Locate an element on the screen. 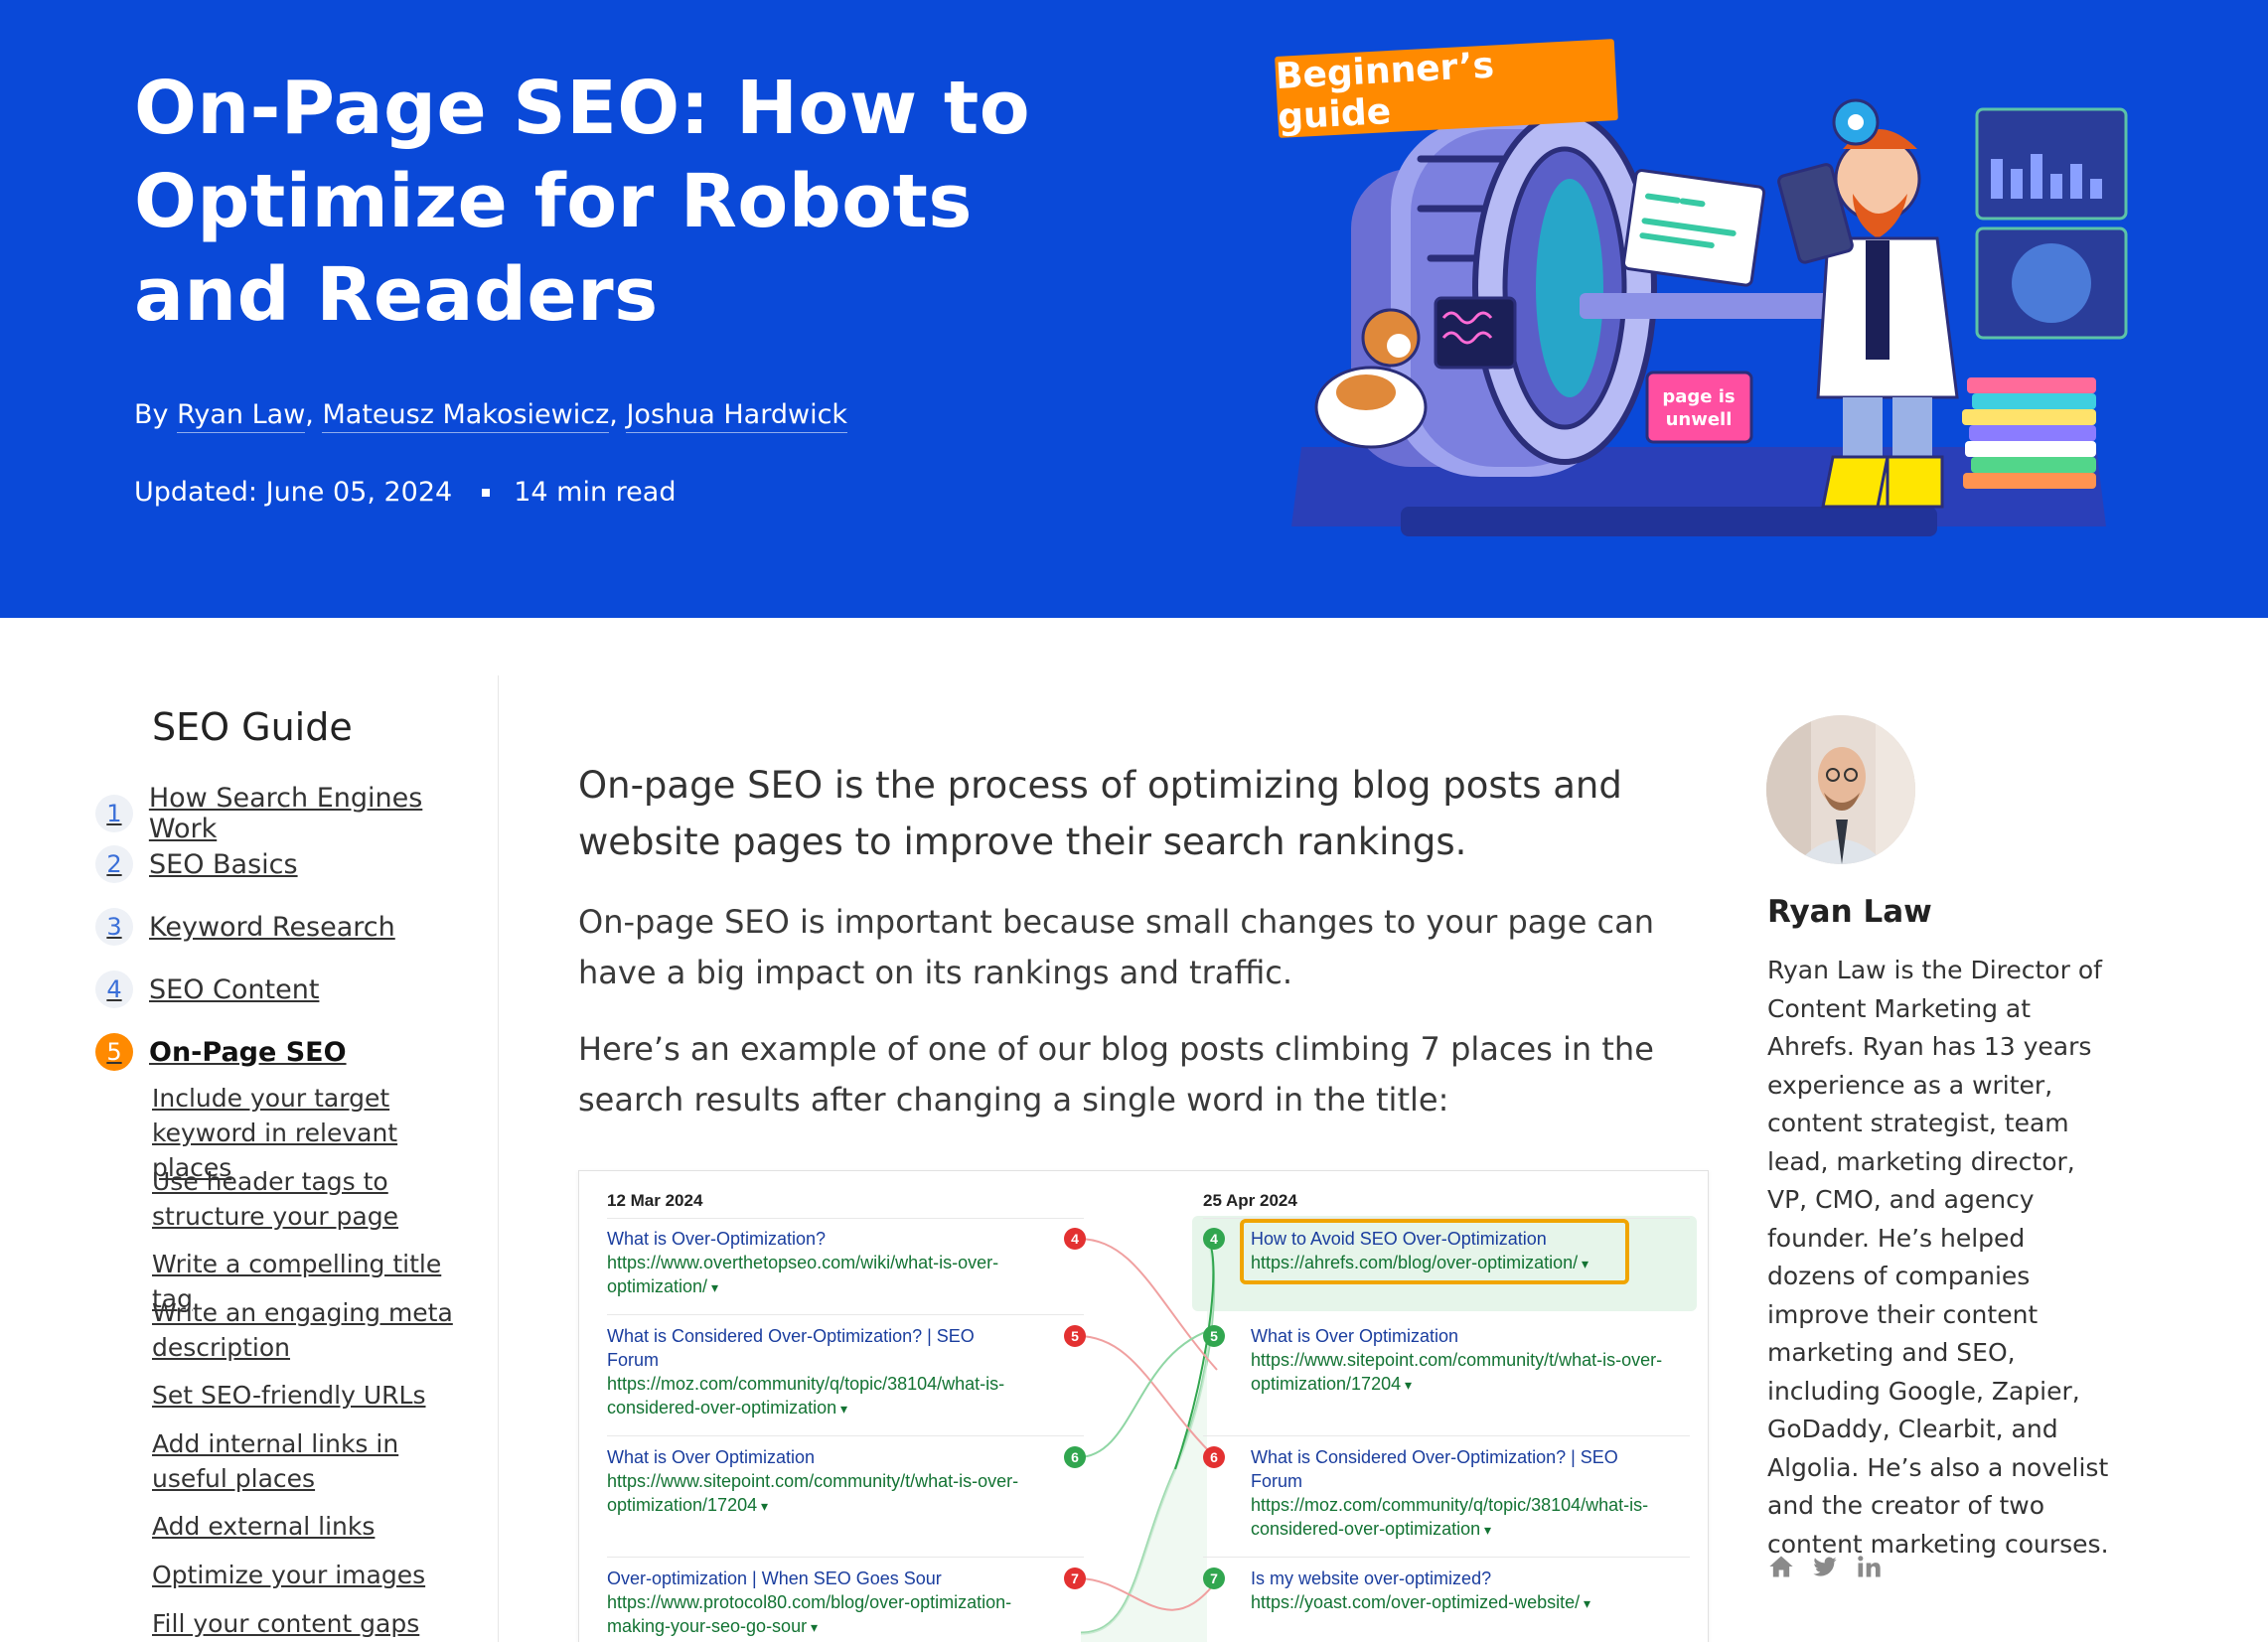 This screenshot has width=2268, height=1642. author-link-mateusz-makosiewicz: Mateusz Makosiewicz is located at coordinates (466, 416).